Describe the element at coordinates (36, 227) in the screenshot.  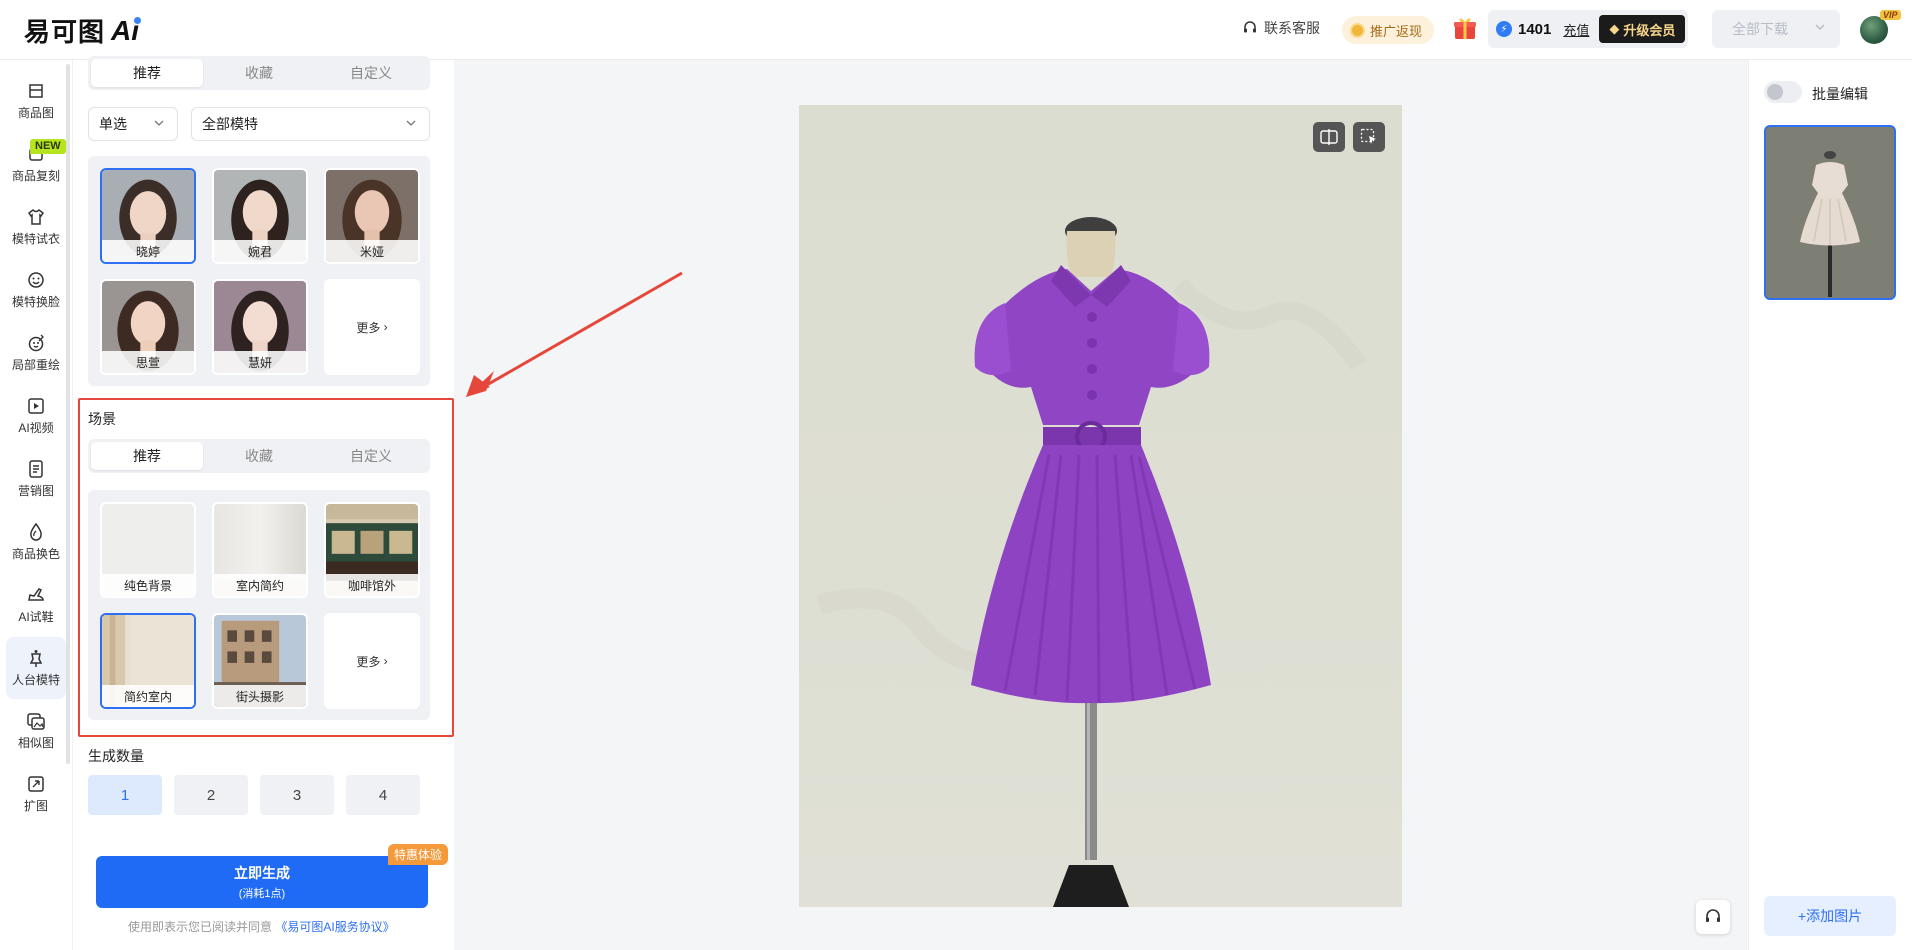
I see `nav-item: 模特试衣` at that location.